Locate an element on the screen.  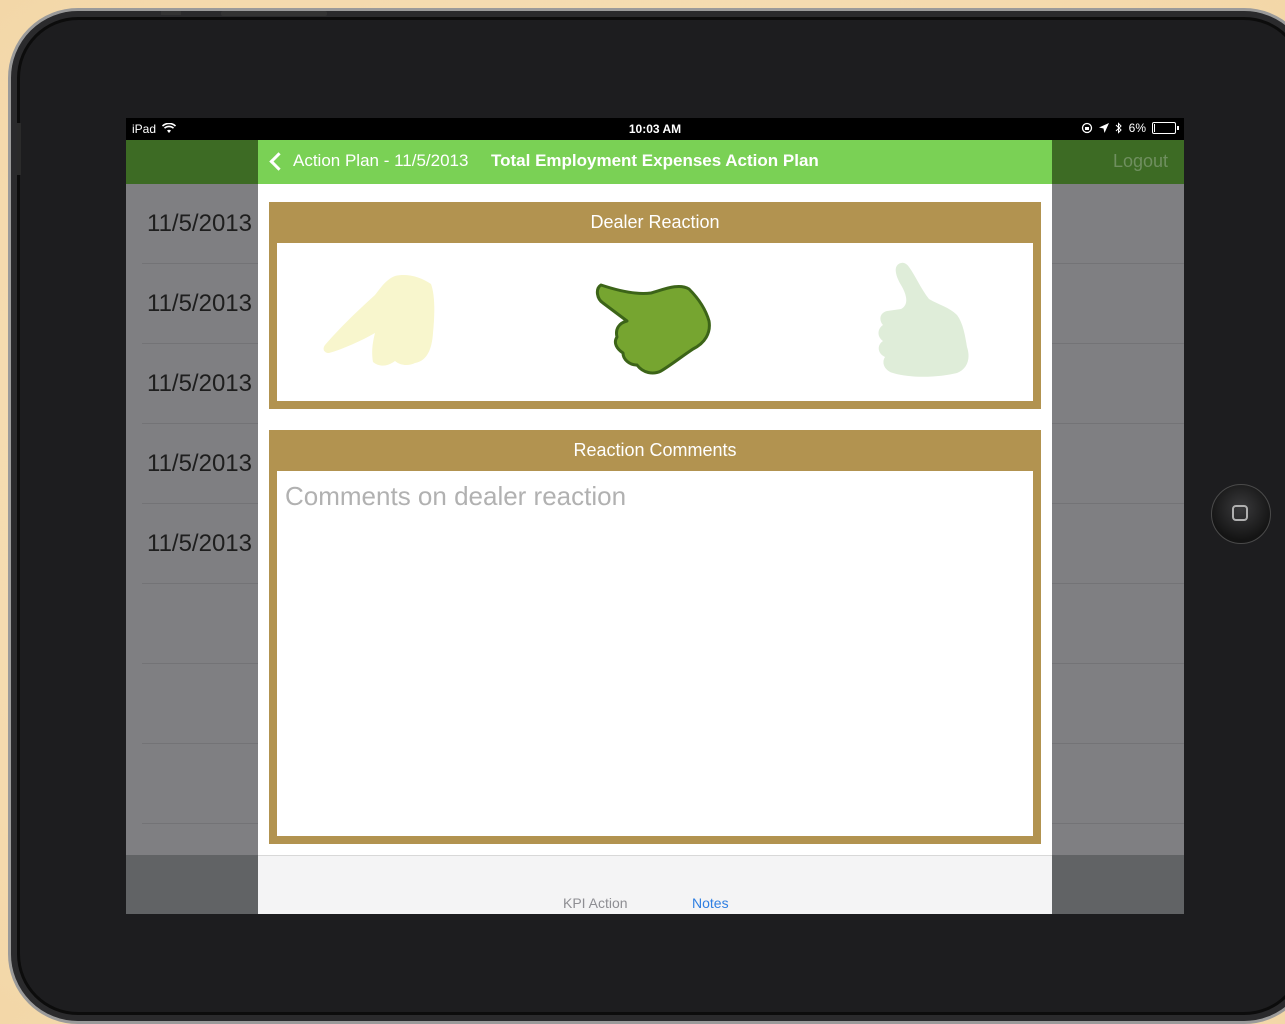
page-title: Total Employment Expenses Action Plan is located at coordinates (655, 160).